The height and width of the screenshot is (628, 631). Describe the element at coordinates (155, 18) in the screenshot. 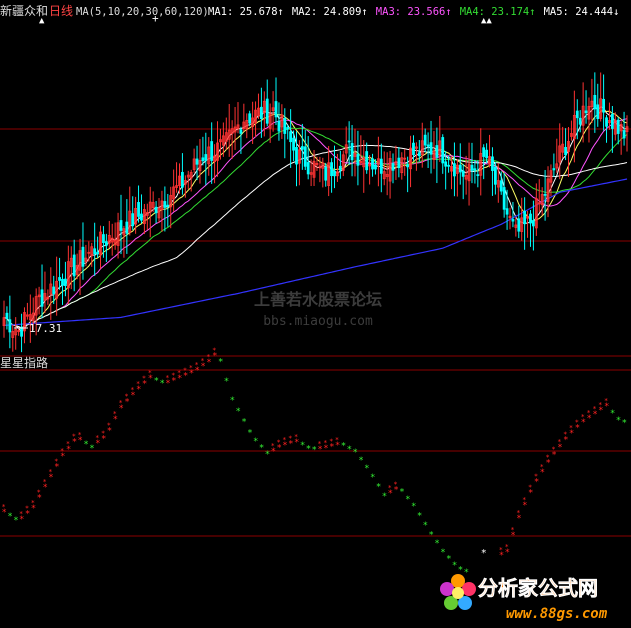

I see `cursor-marker-mid: +` at that location.